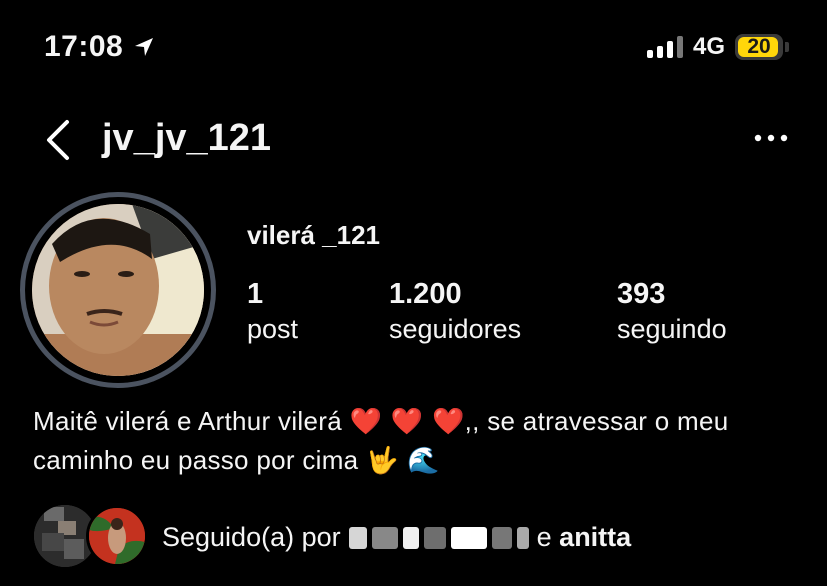 The height and width of the screenshot is (586, 827). What do you see at coordinates (641, 294) in the screenshot?
I see `stat-value: 393` at bounding box center [641, 294].